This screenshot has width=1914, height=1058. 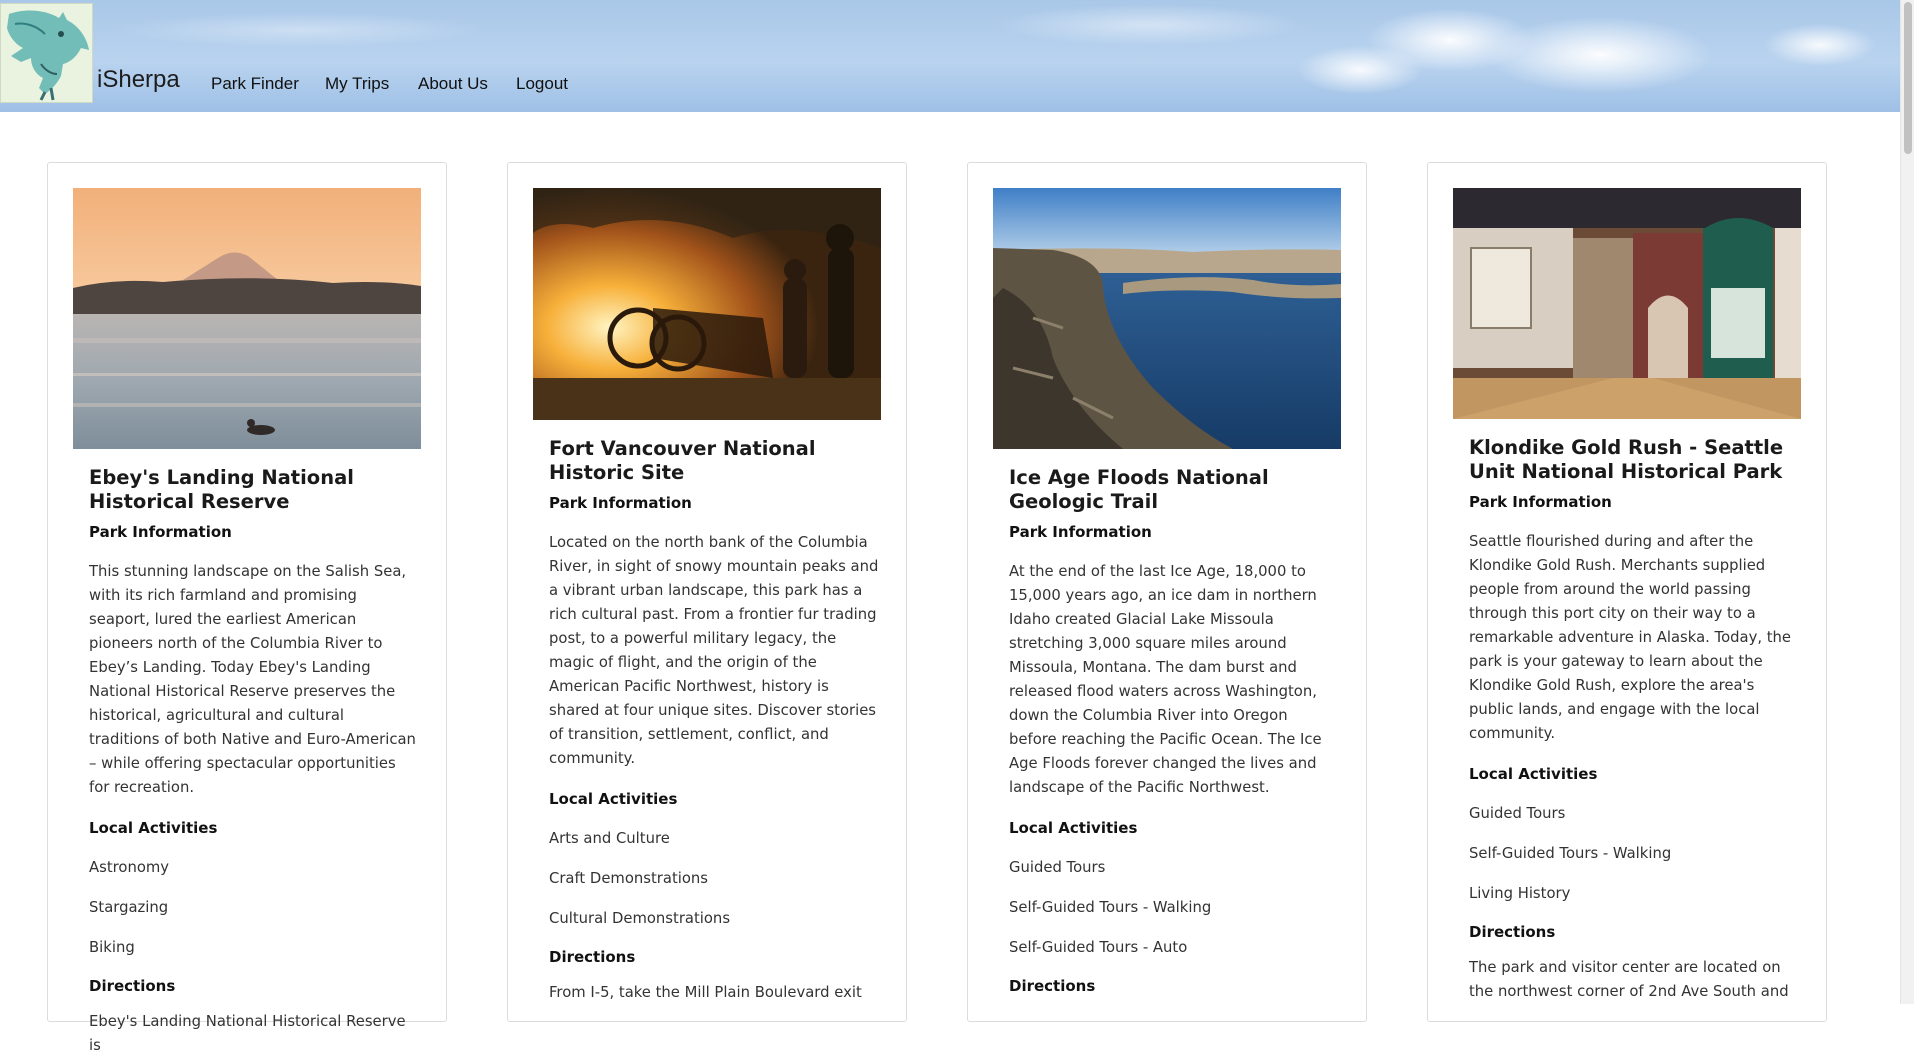 I want to click on activity-item: Cultural Demonstrations, so click(x=640, y=918).